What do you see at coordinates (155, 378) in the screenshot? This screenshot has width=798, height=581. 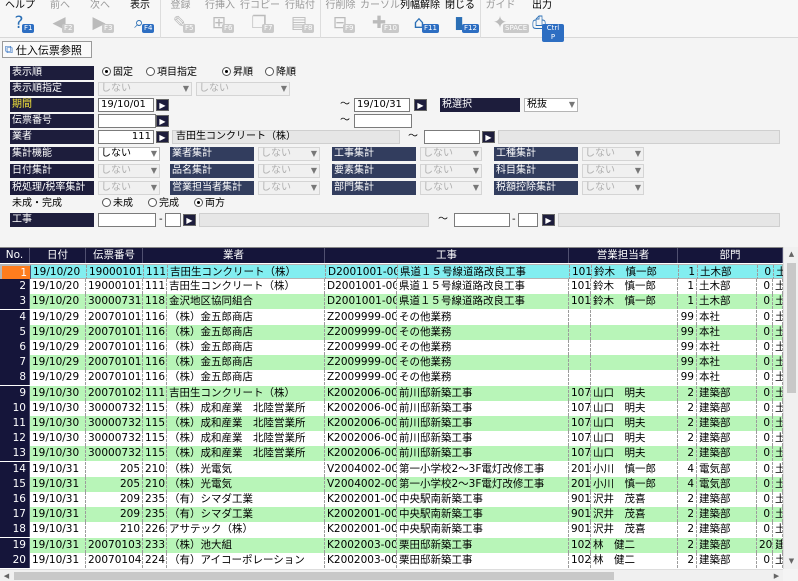 I see `vendor-code-cell: 116` at bounding box center [155, 378].